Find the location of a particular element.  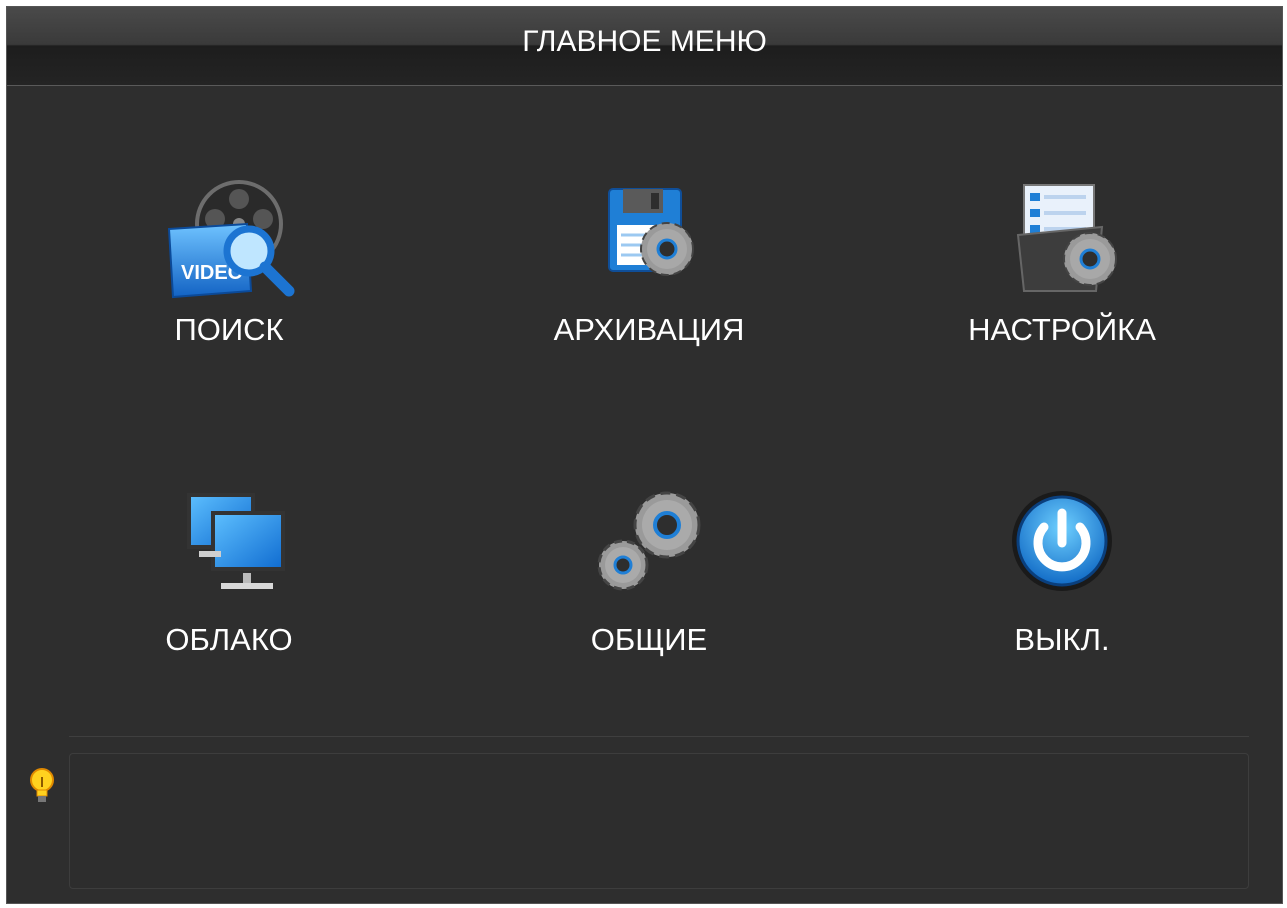

menu-item-cloud: ОБЛАКО is located at coordinates (229, 573).